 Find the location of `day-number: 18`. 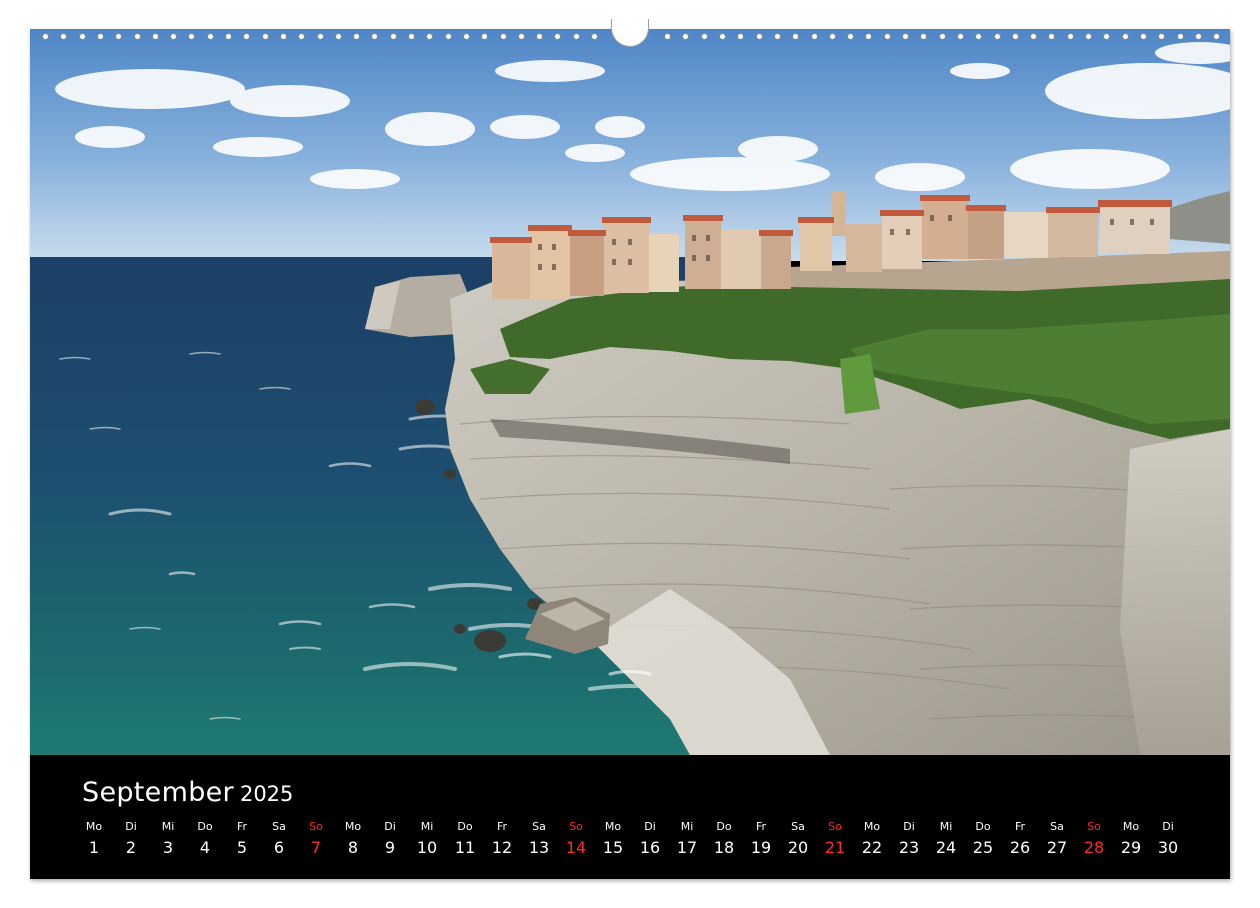

day-number: 18 is located at coordinates (724, 847).